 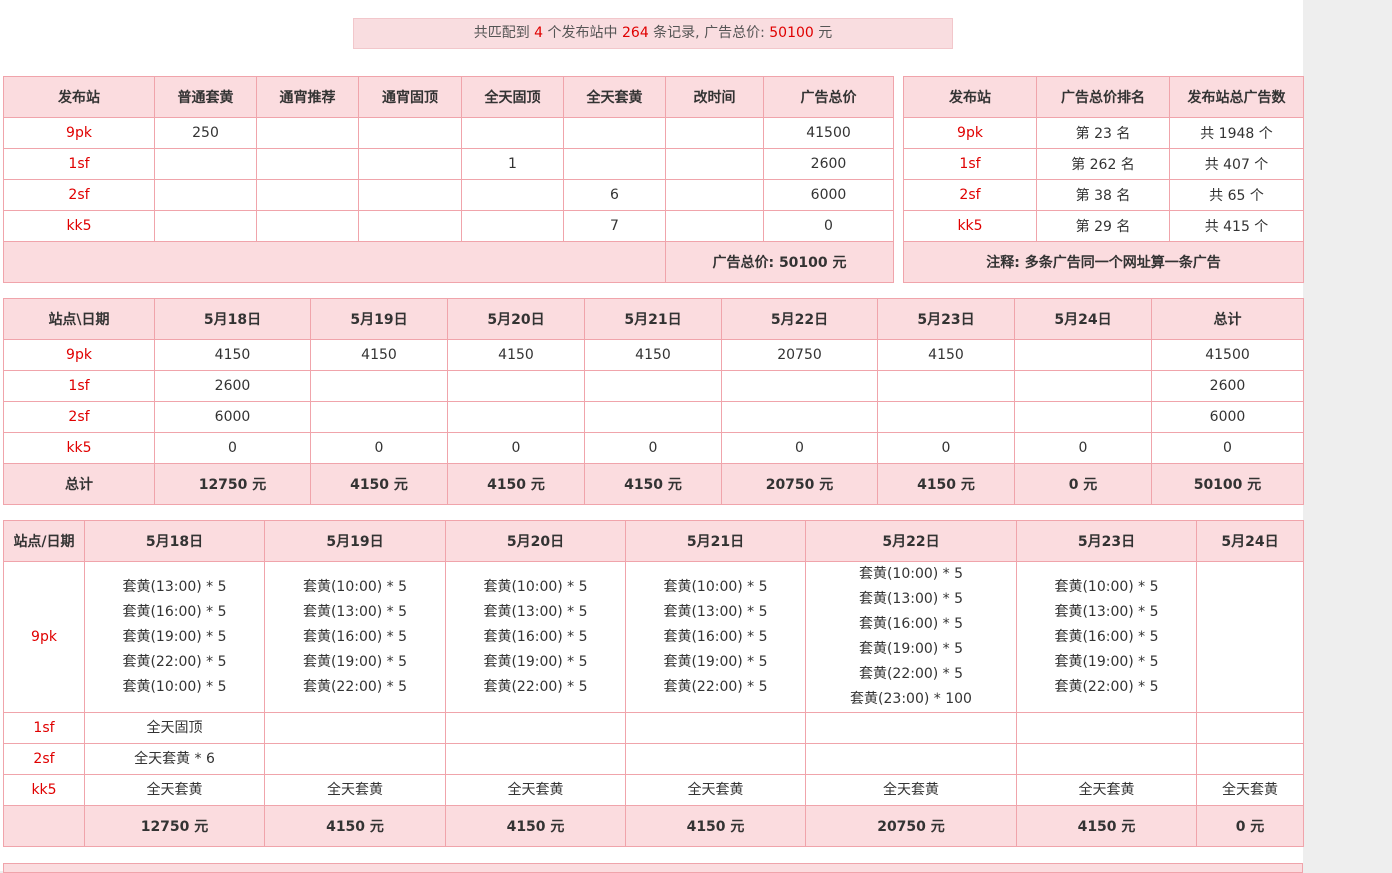 I want to click on table-row: 9pk 250 41500, so click(x=448, y=133).